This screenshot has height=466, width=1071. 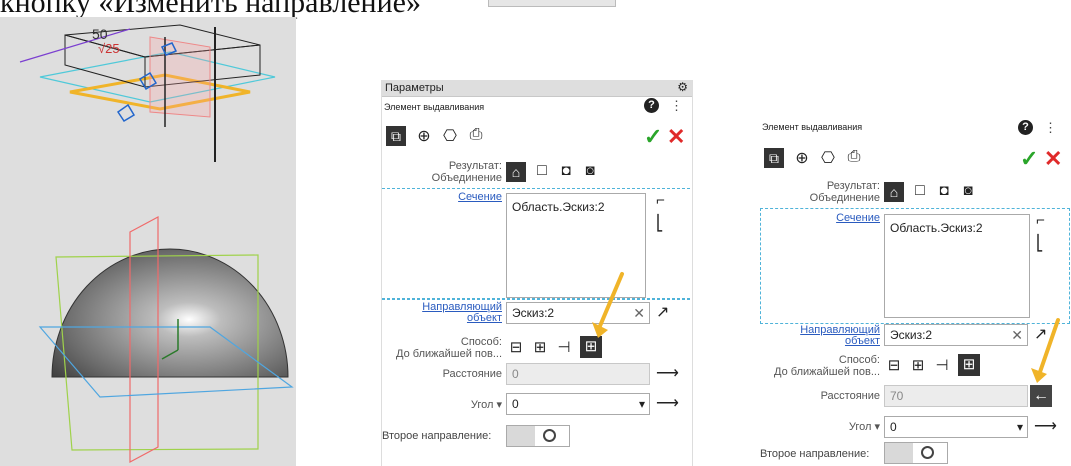 What do you see at coordinates (414, 88) in the screenshot?
I see `panel-header-title: Параметры` at bounding box center [414, 88].